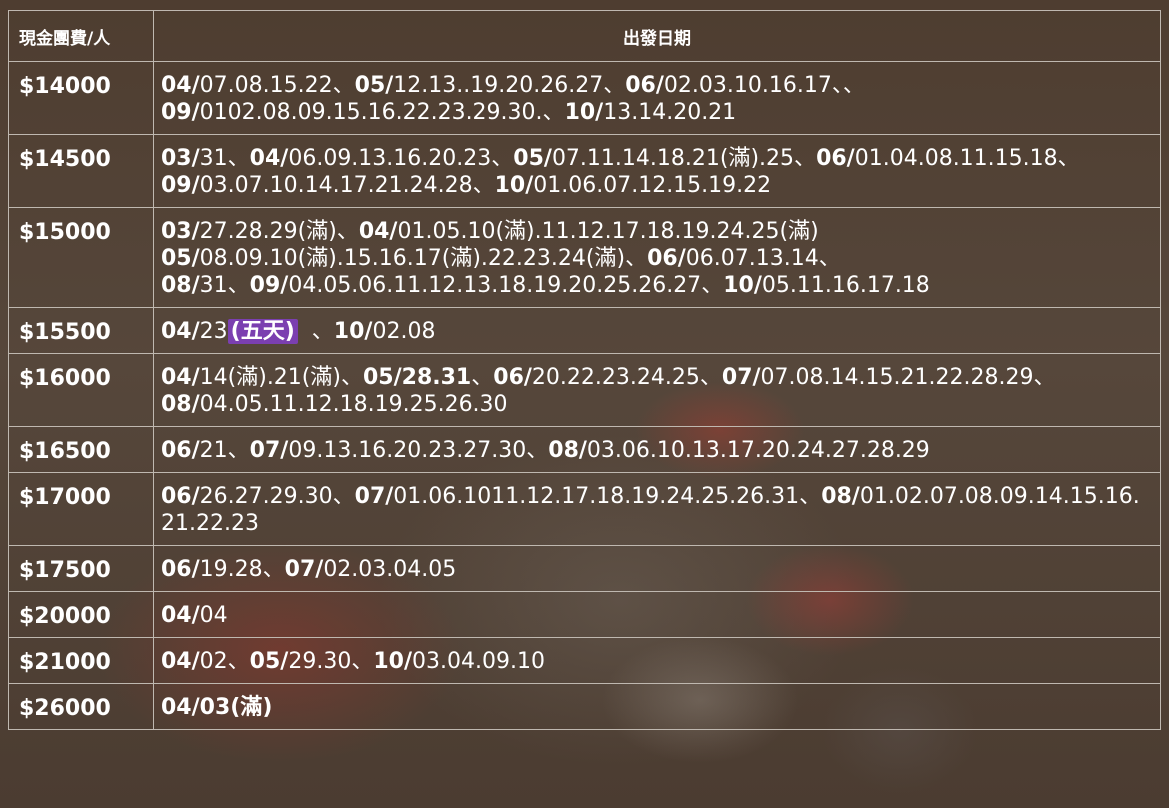 This screenshot has height=808, width=1169. I want to click on day-list: 01.06.07.12.15.19.22, so click(652, 185).